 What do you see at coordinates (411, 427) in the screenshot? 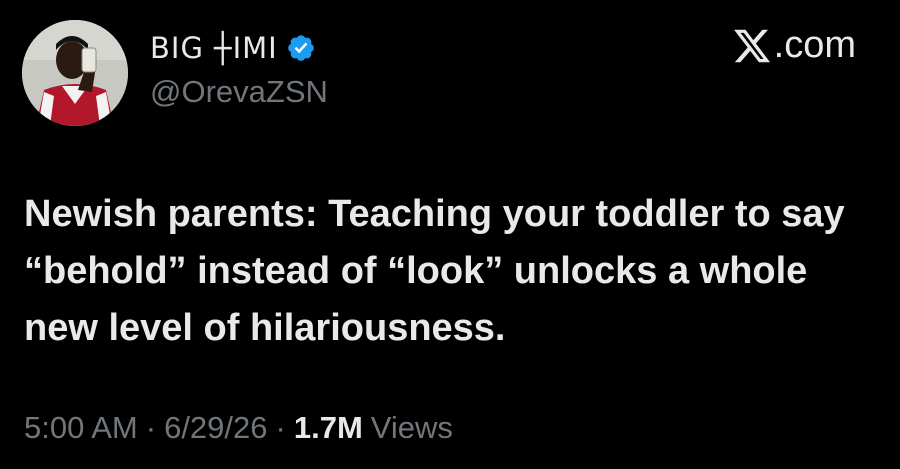
I see `views-label: Views` at bounding box center [411, 427].